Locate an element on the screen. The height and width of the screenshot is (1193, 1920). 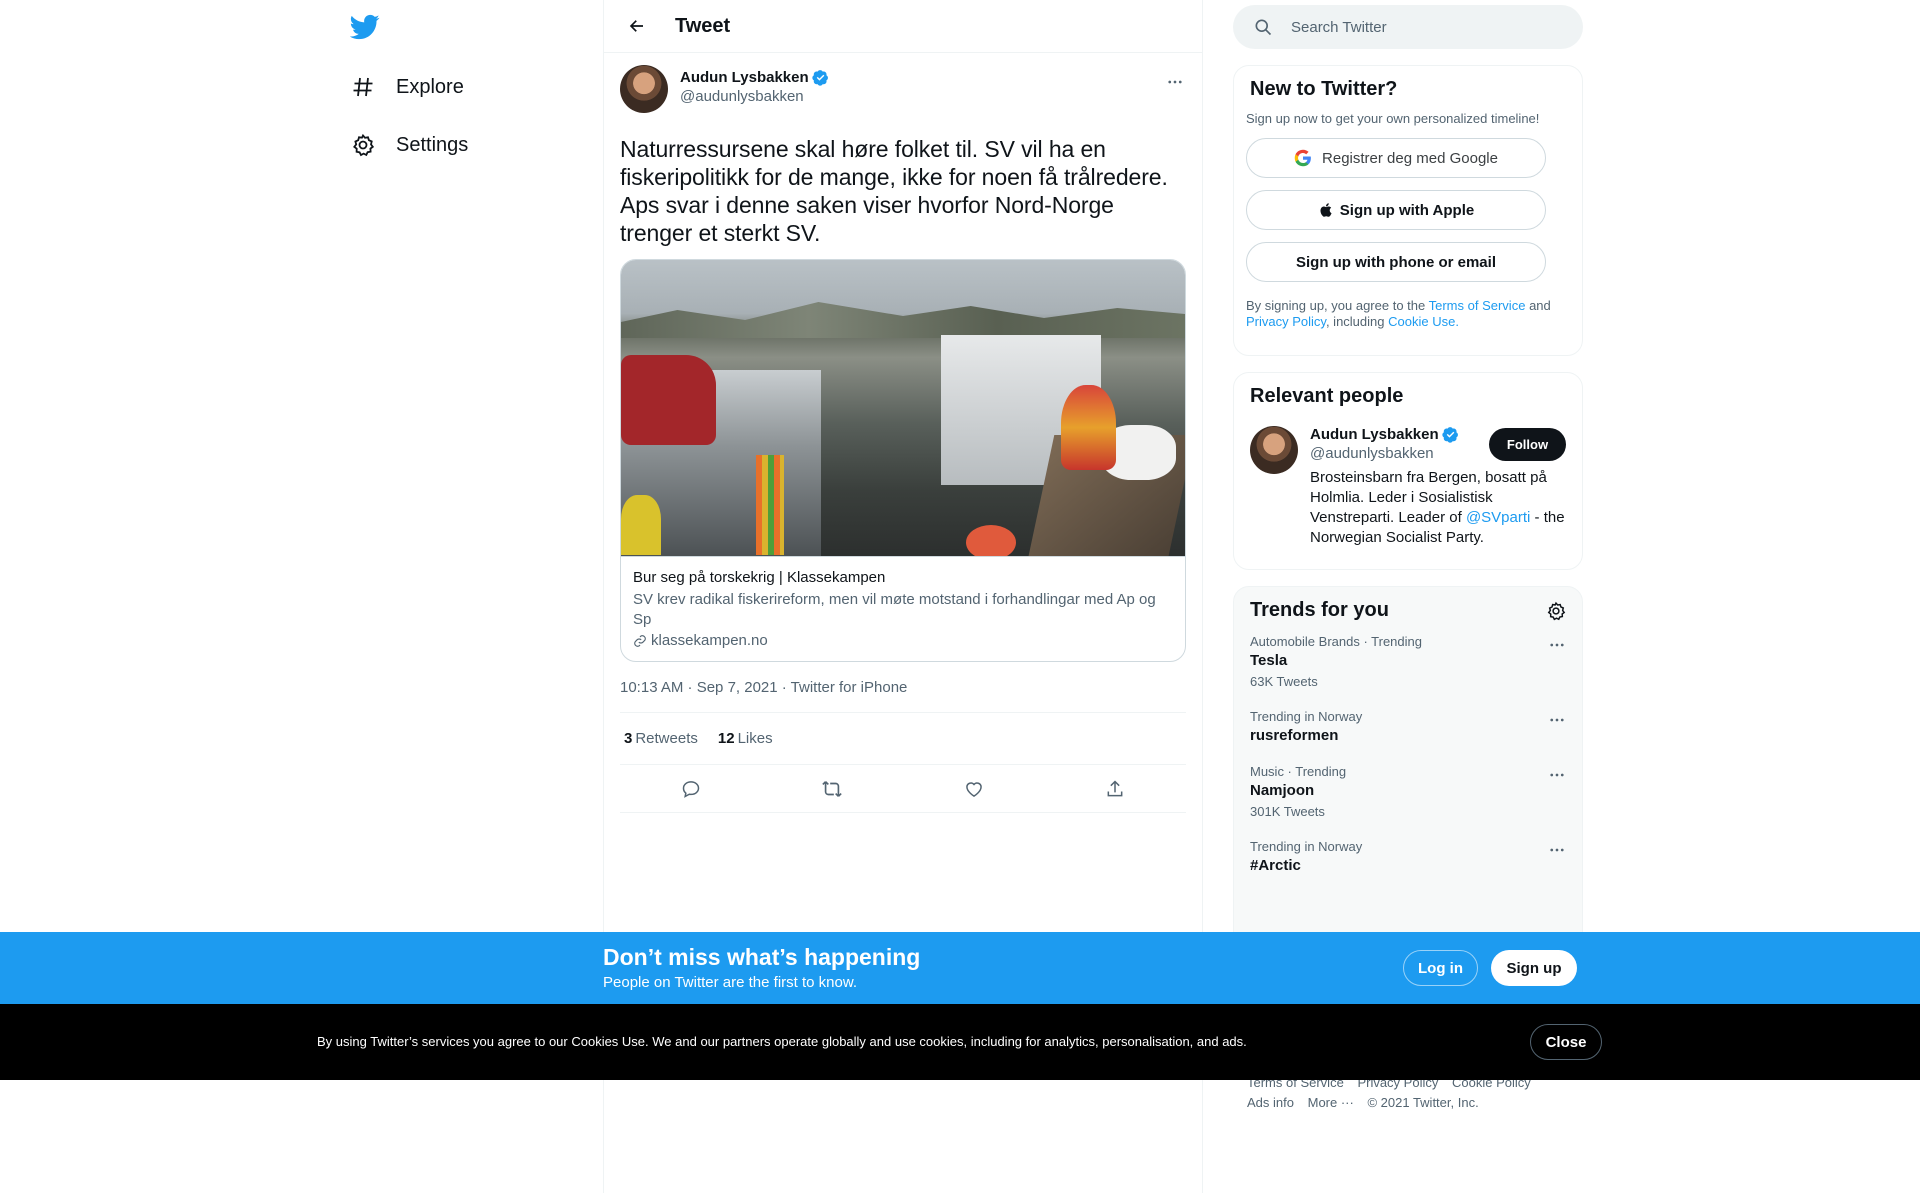
cookie-use-link: Cookie Use. is located at coordinates (1423, 321).